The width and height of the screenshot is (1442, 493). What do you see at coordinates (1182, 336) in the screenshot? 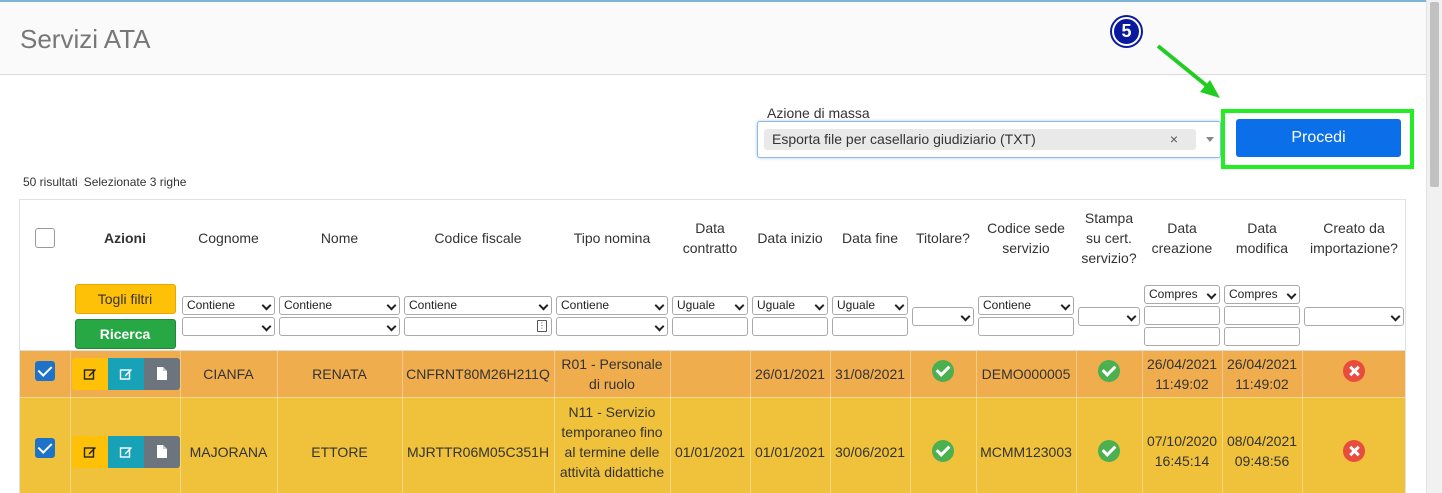
I see `filter-data-creazione-to` at bounding box center [1182, 336].